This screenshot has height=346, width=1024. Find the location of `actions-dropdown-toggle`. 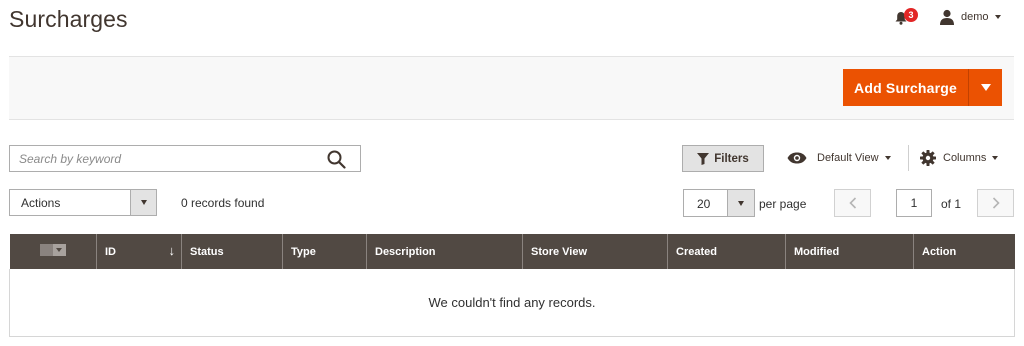

actions-dropdown-toggle is located at coordinates (143, 202).